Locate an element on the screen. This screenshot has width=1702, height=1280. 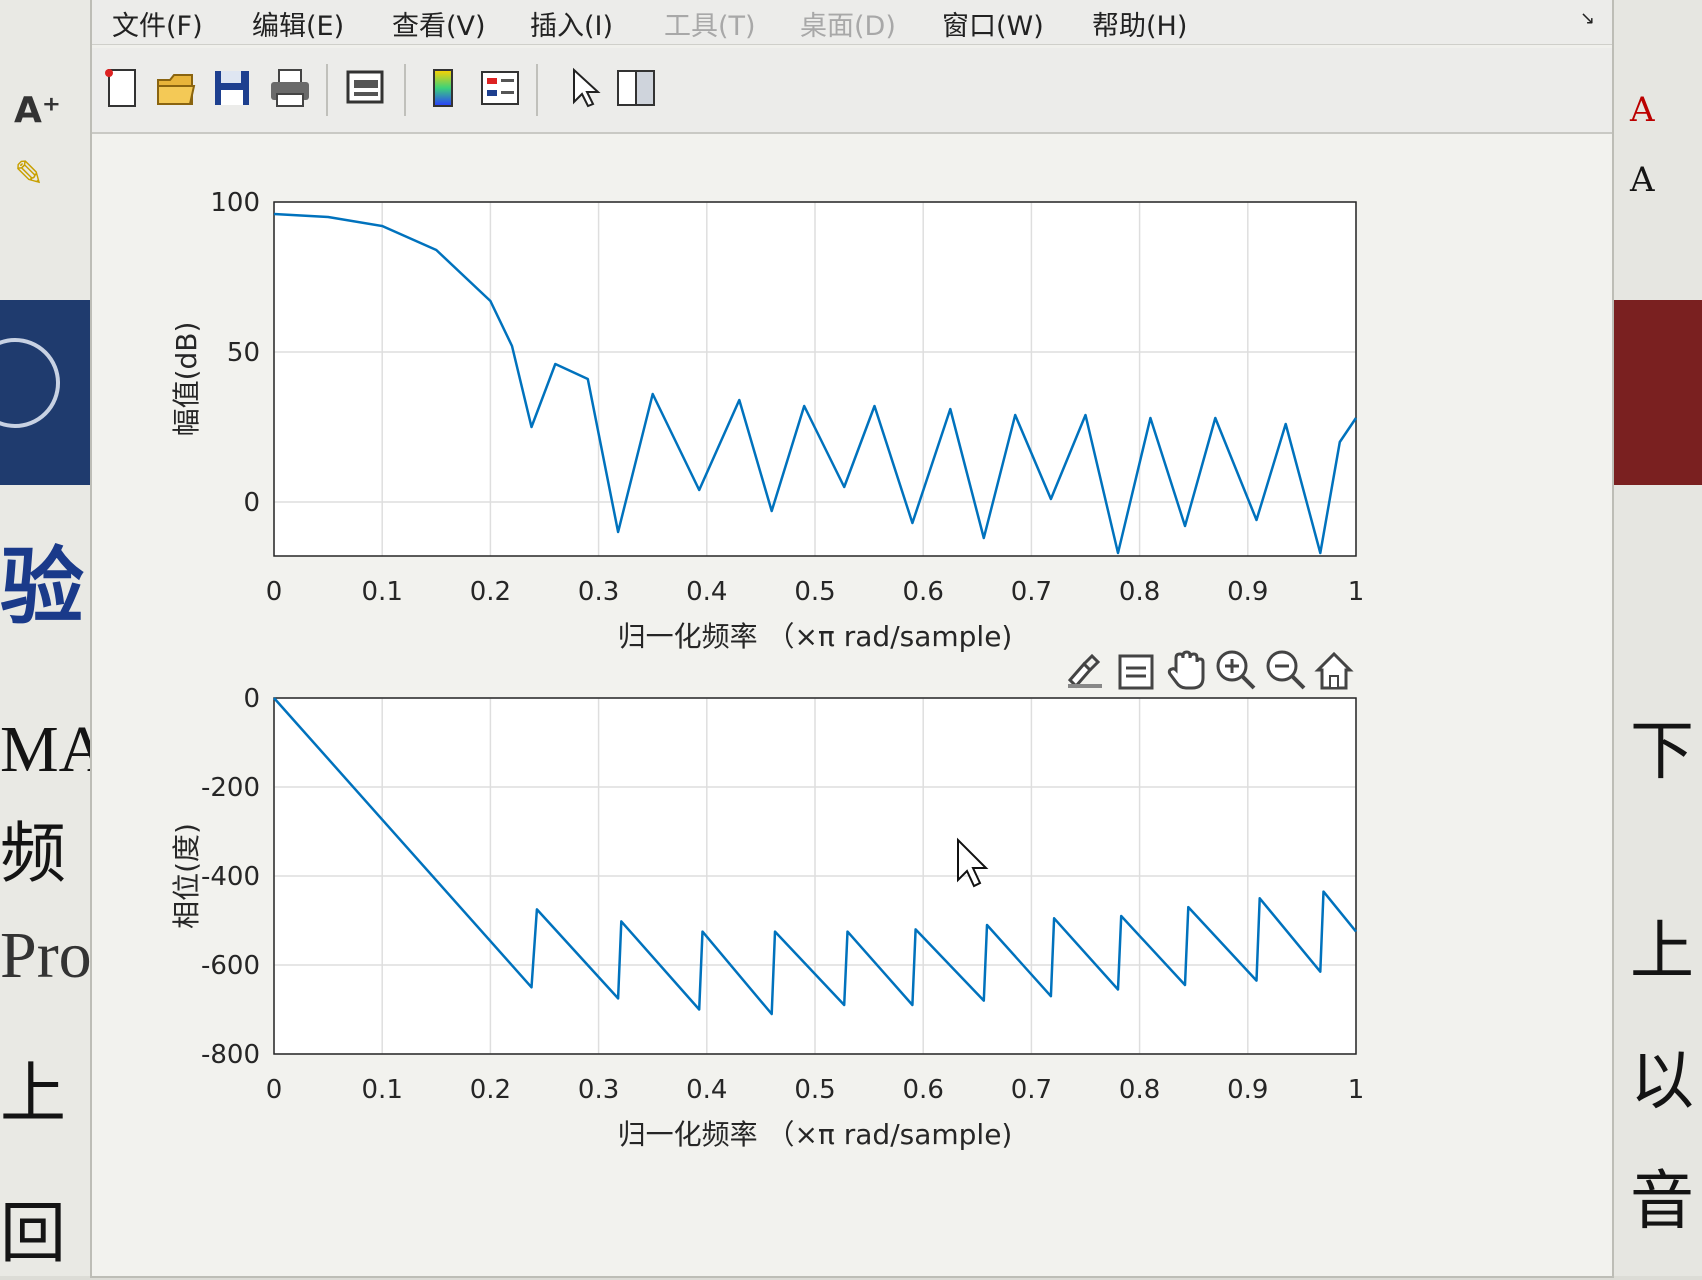
y-tick-label: -800 is located at coordinates (230, 1055).